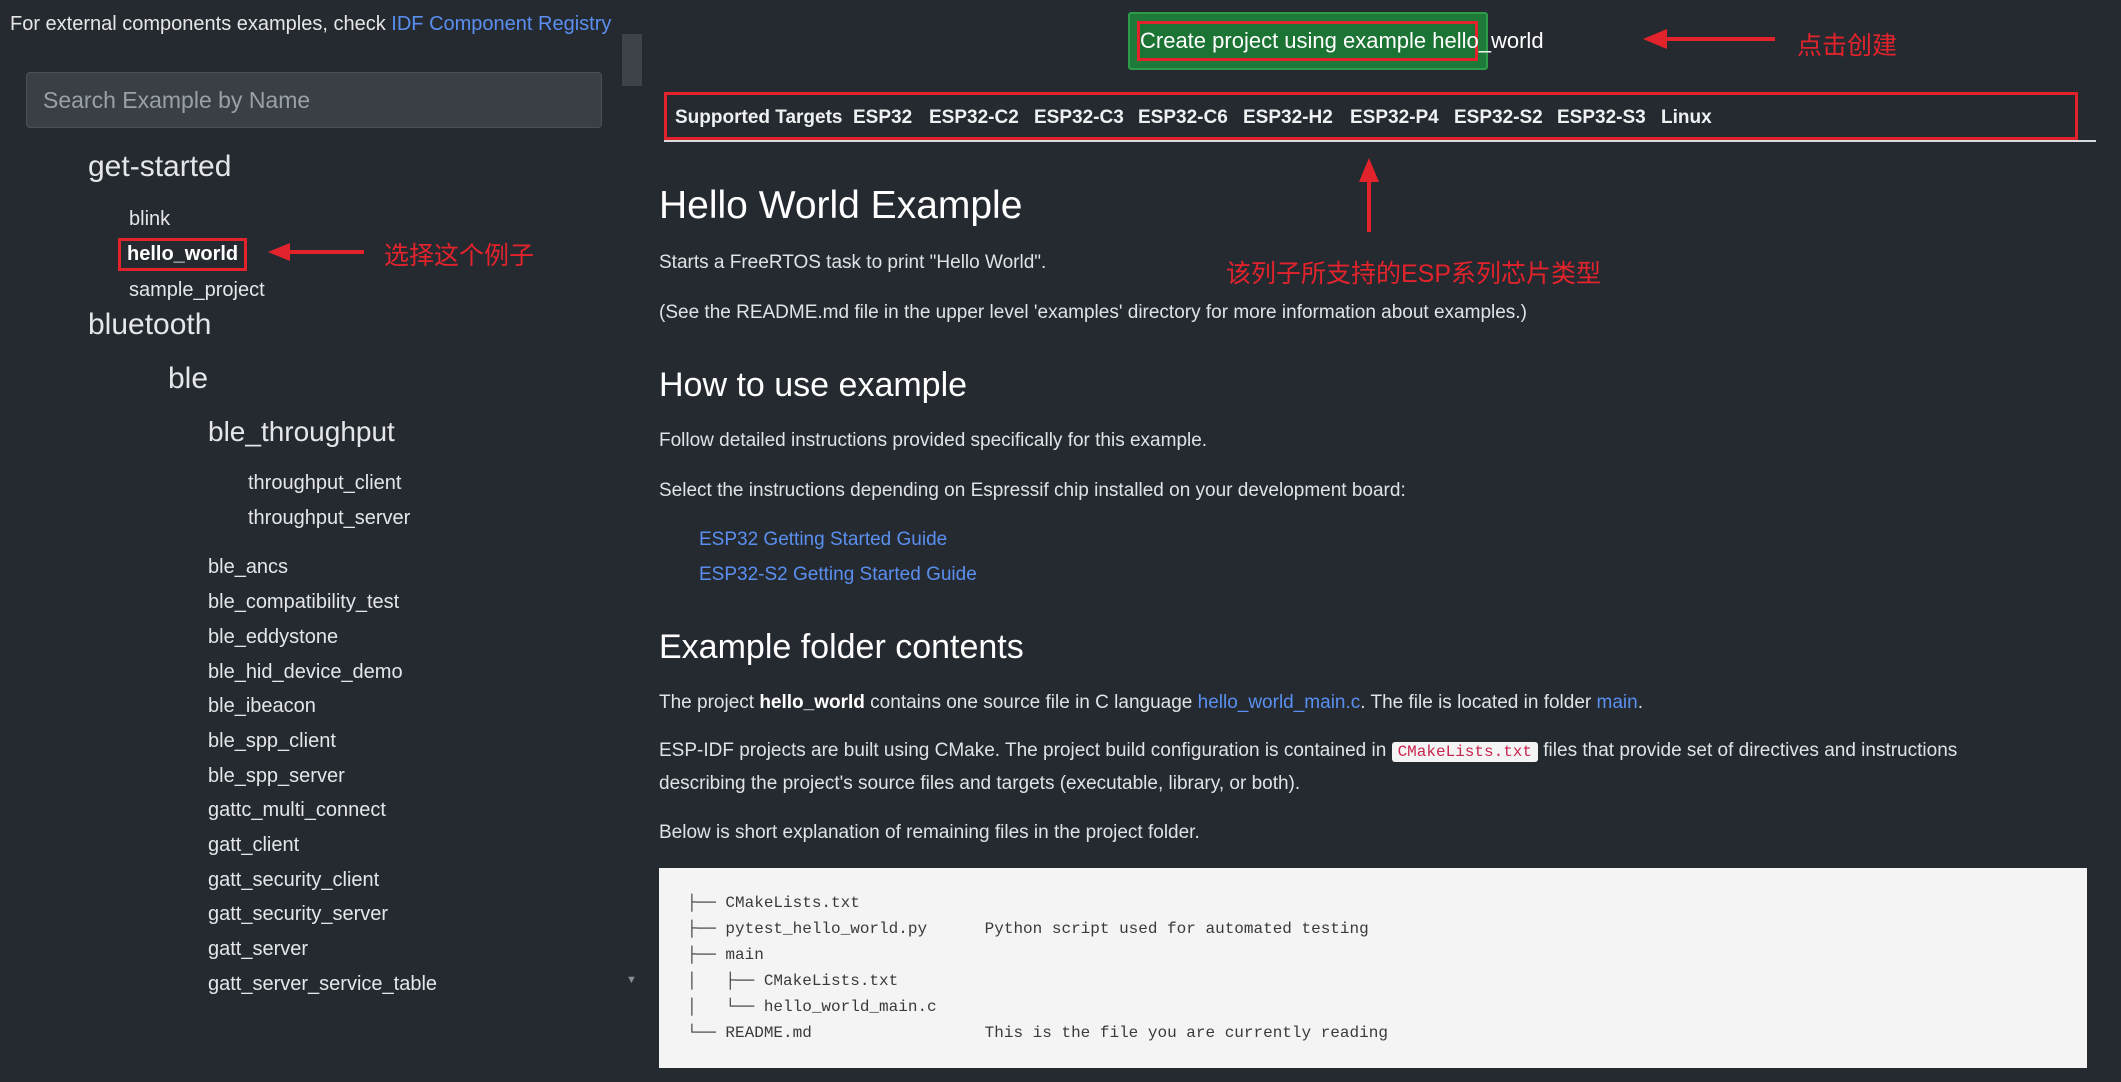 The height and width of the screenshot is (1082, 2121). Describe the element at coordinates (1279, 702) in the screenshot. I see `hello-world-main-link: hello_world_main.c` at that location.